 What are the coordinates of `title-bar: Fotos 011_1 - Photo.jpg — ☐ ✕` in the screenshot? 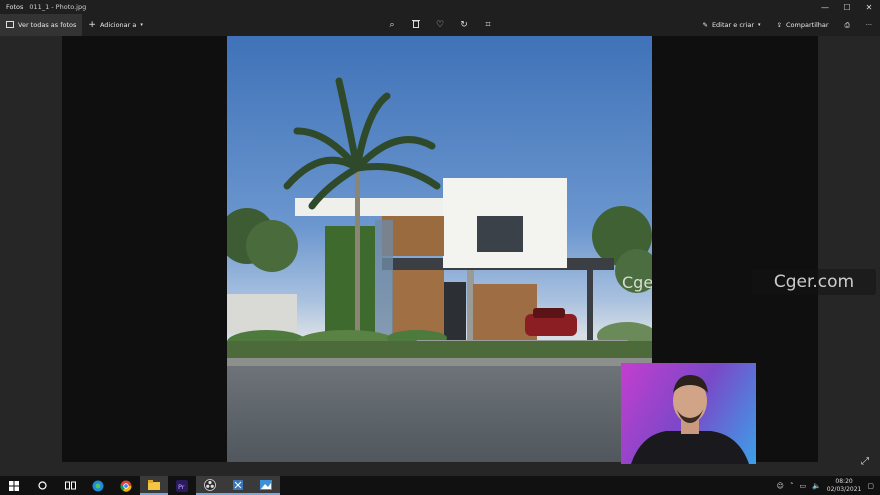 It's located at (440, 7).